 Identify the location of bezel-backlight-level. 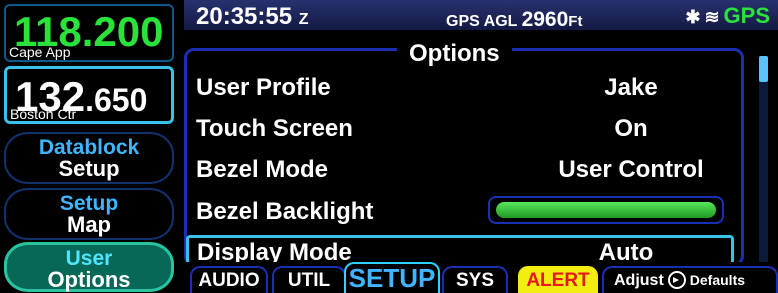
(606, 210).